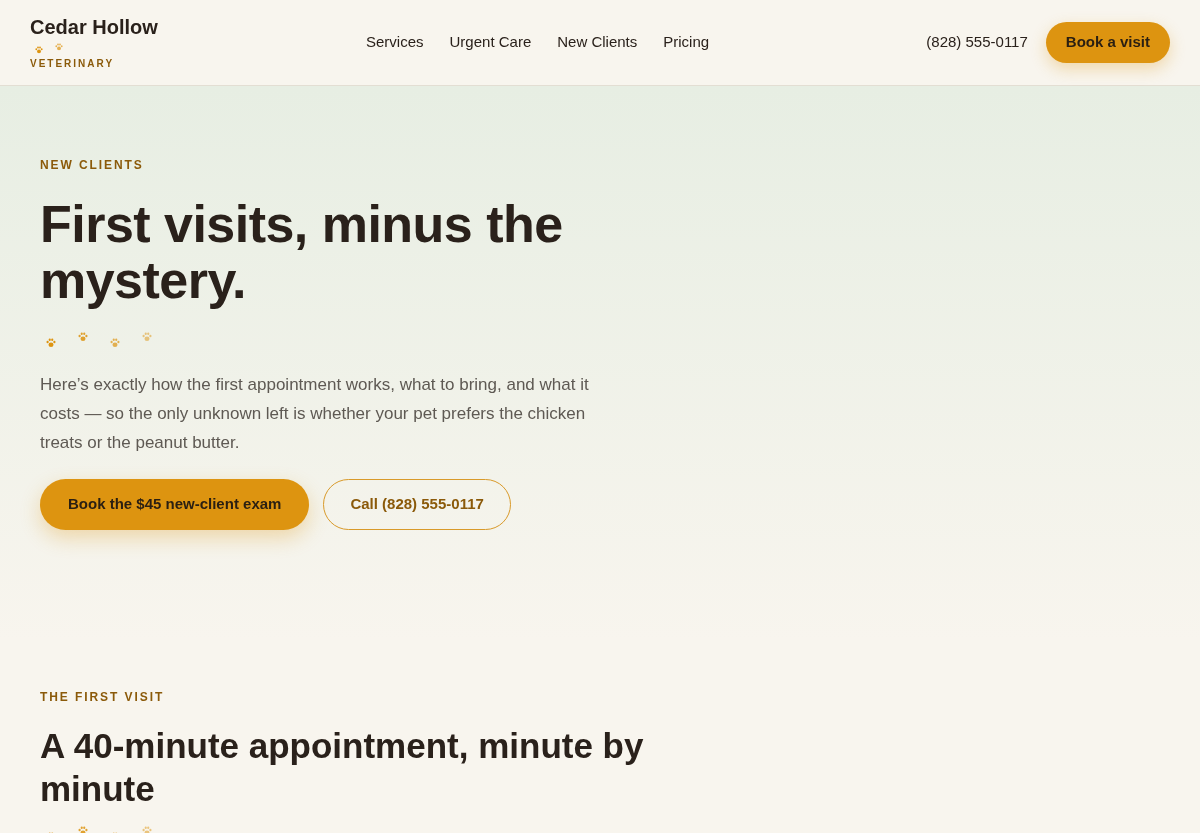 The image size is (1200, 833). Describe the element at coordinates (395, 42) in the screenshot. I see `nav-link: Services` at that location.